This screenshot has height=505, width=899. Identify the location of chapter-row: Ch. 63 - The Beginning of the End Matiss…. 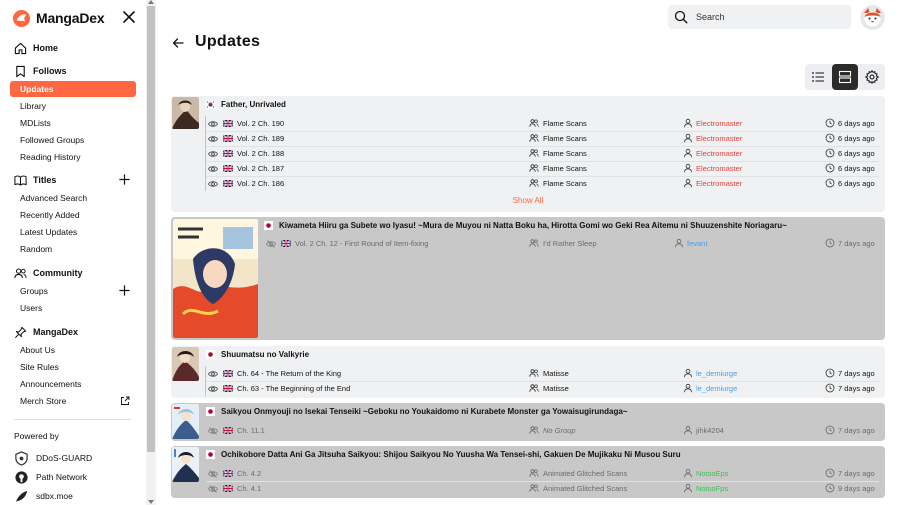
(542, 388).